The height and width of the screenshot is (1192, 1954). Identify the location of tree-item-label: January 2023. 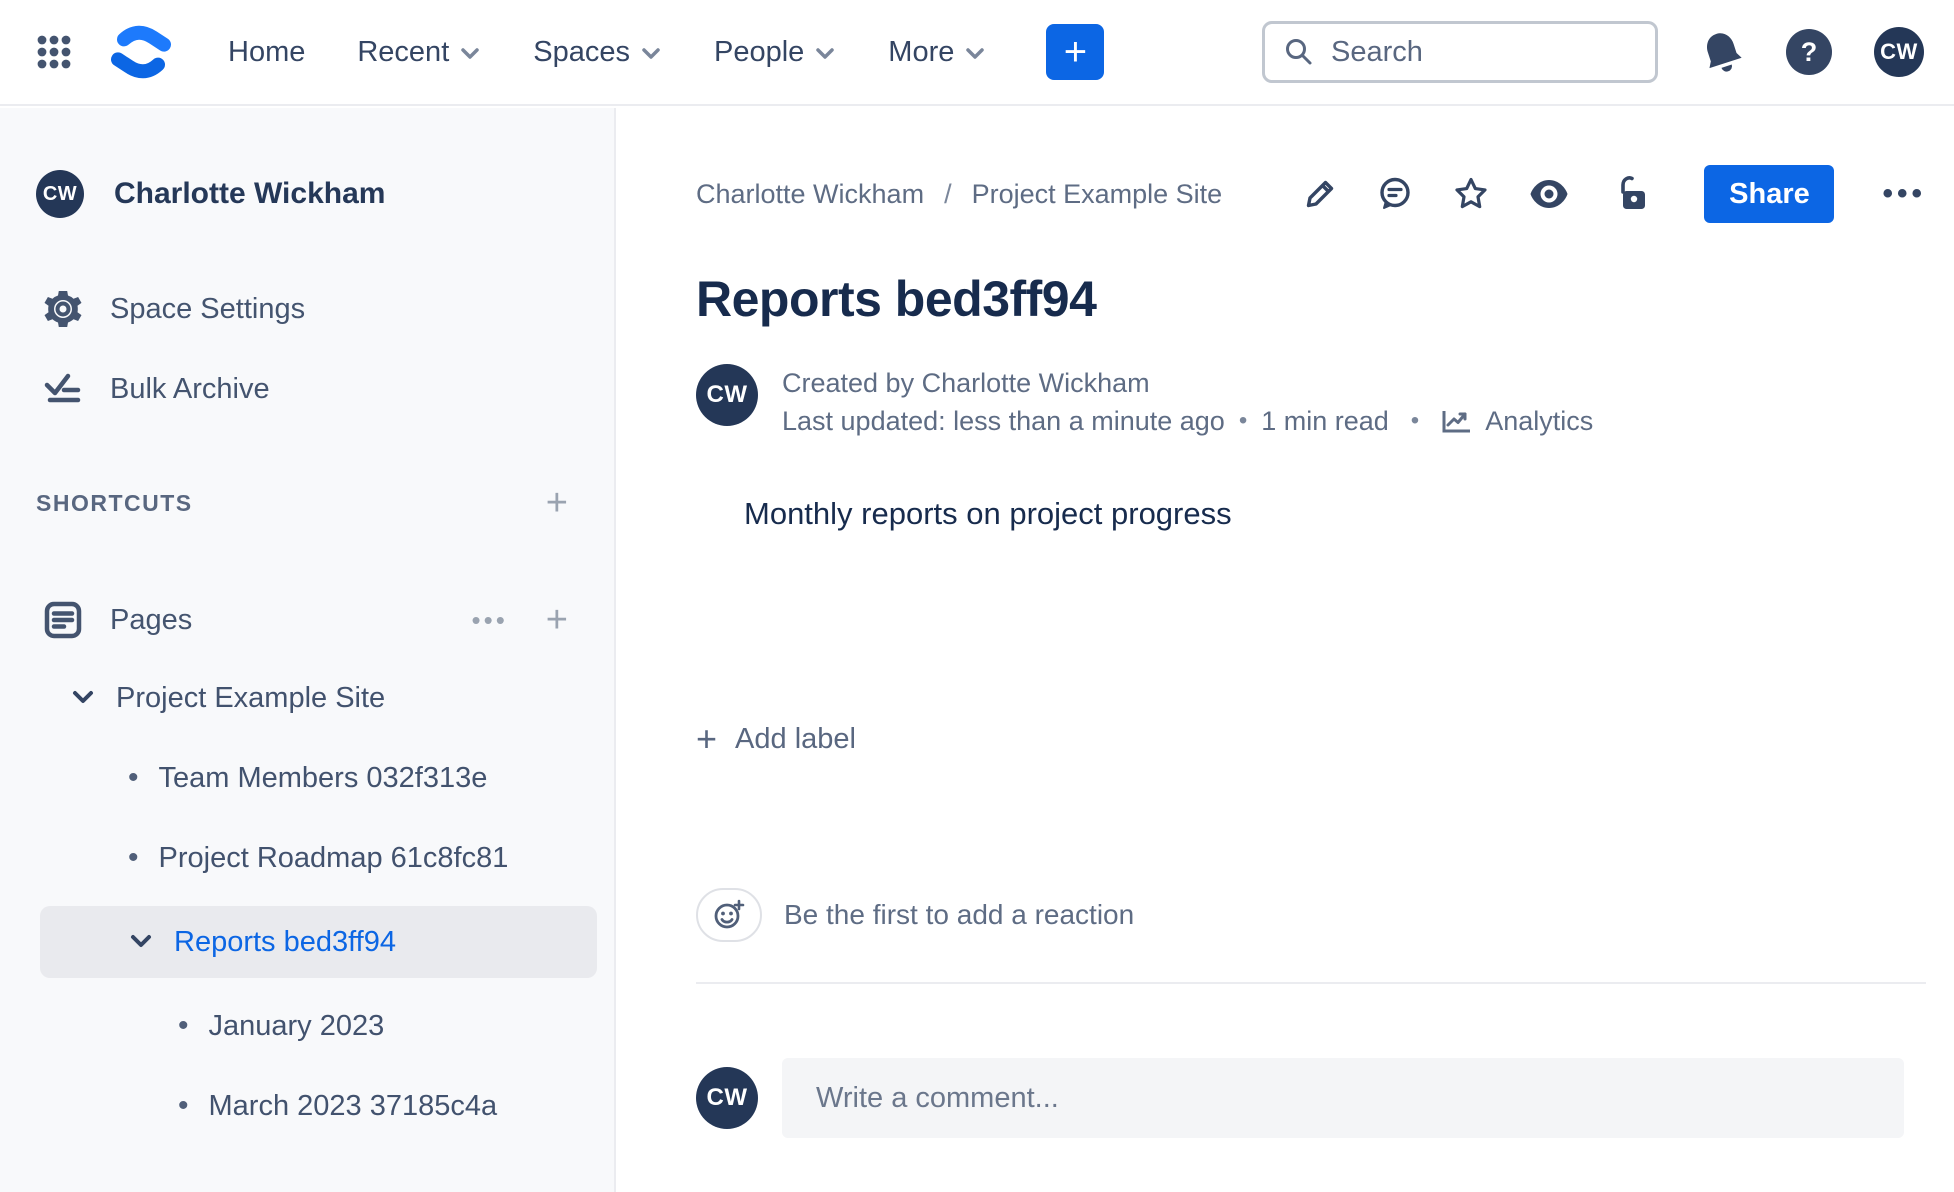
(296, 1025).